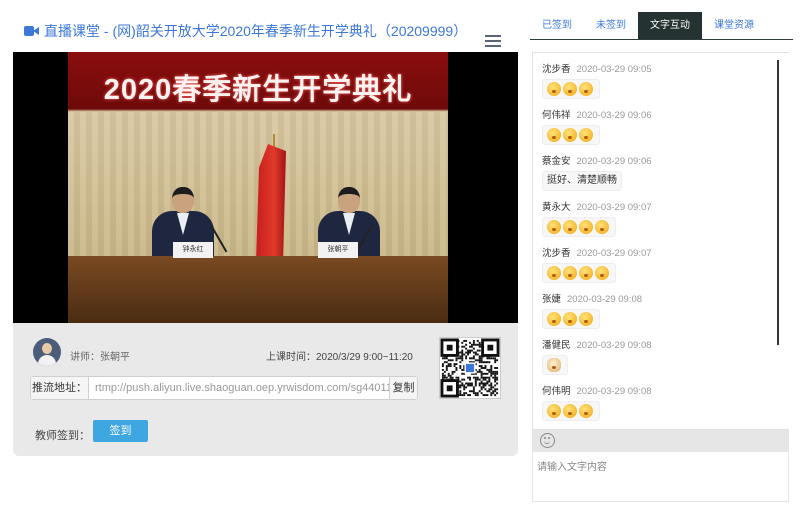  What do you see at coordinates (47, 352) in the screenshot?
I see `lecturer-avatar` at bounding box center [47, 352].